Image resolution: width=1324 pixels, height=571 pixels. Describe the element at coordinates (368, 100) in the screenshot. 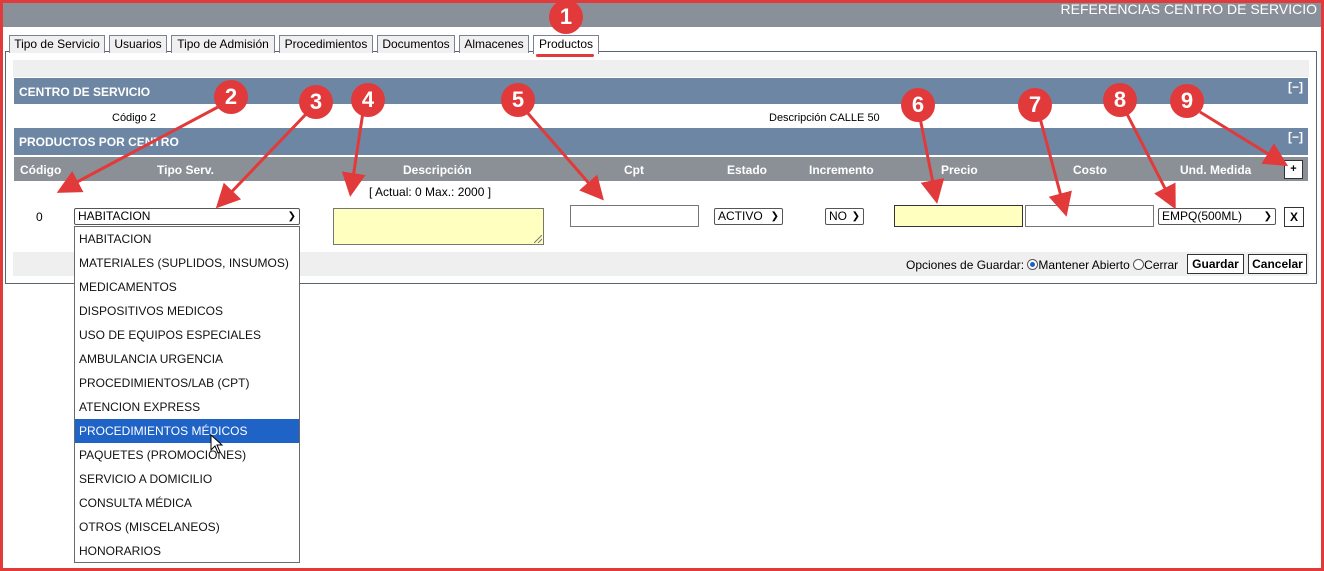

I see `annotation-marker-4: 4` at that location.